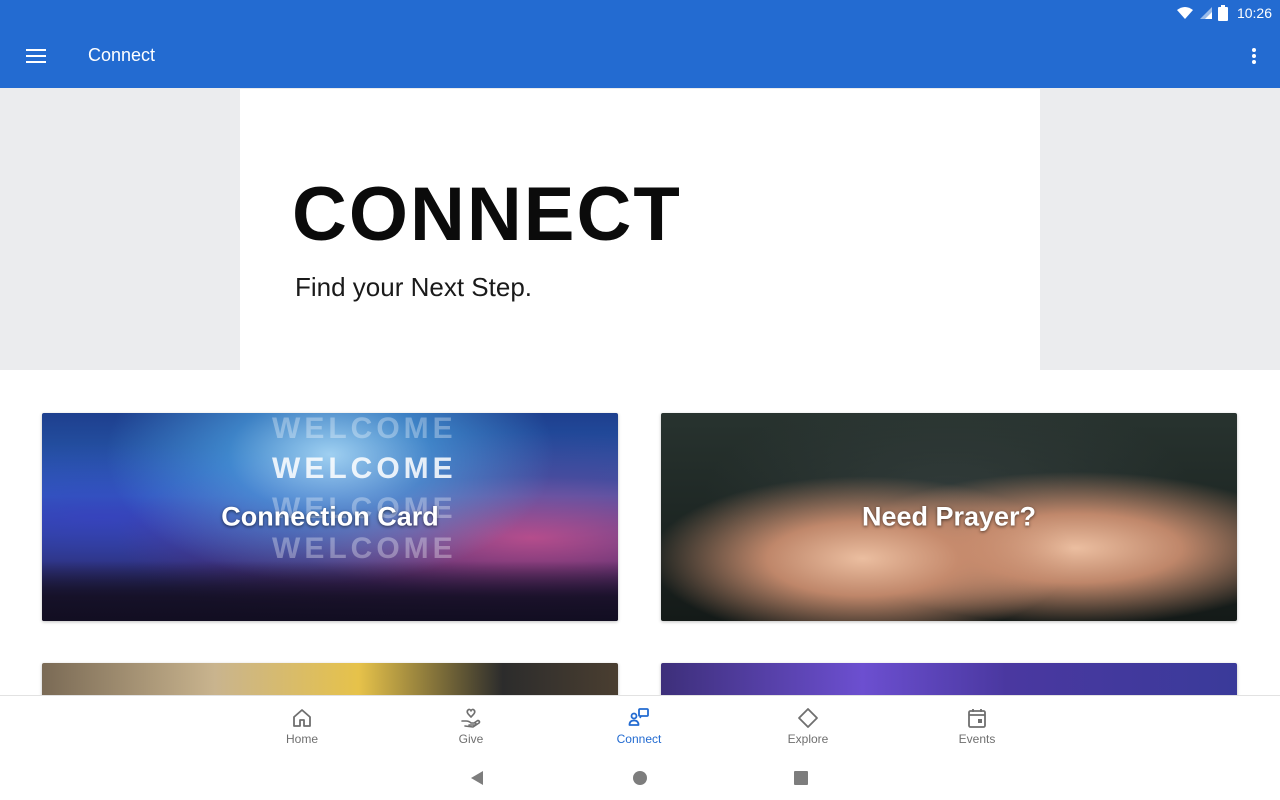 The height and width of the screenshot is (800, 1280). Describe the element at coordinates (302, 718) in the screenshot. I see `home-icon` at that location.